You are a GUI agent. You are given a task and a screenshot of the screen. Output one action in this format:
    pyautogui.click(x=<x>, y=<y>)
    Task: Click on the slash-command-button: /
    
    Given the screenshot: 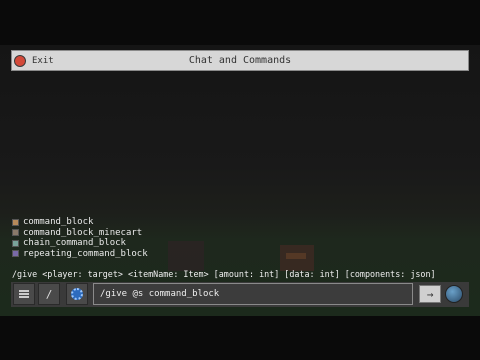 What is the action you would take?
    pyautogui.click(x=49, y=294)
    